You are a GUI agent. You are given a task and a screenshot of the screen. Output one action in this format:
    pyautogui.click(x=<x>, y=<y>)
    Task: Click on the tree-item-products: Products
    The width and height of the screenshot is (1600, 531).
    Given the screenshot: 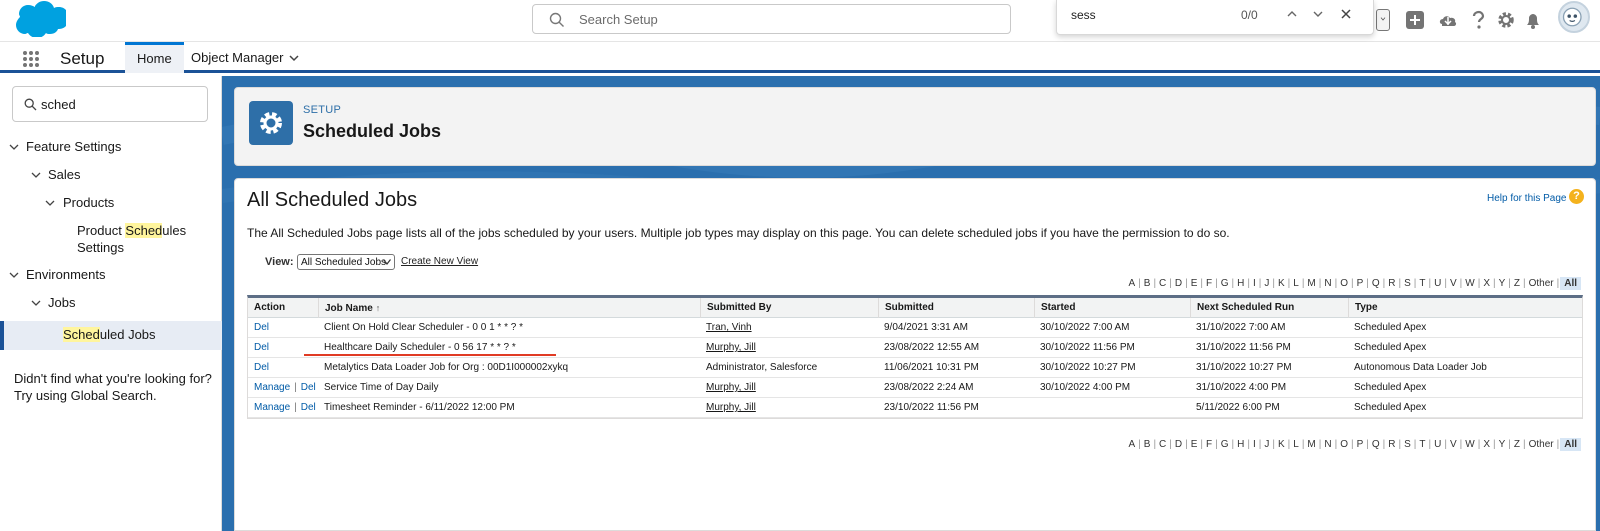 What is the action you would take?
    pyautogui.click(x=88, y=202)
    